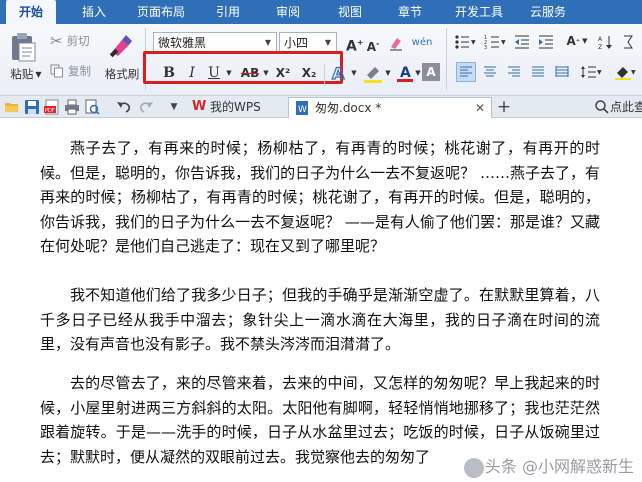  Describe the element at coordinates (169, 73) in the screenshot. I see `bold-button: B` at that location.